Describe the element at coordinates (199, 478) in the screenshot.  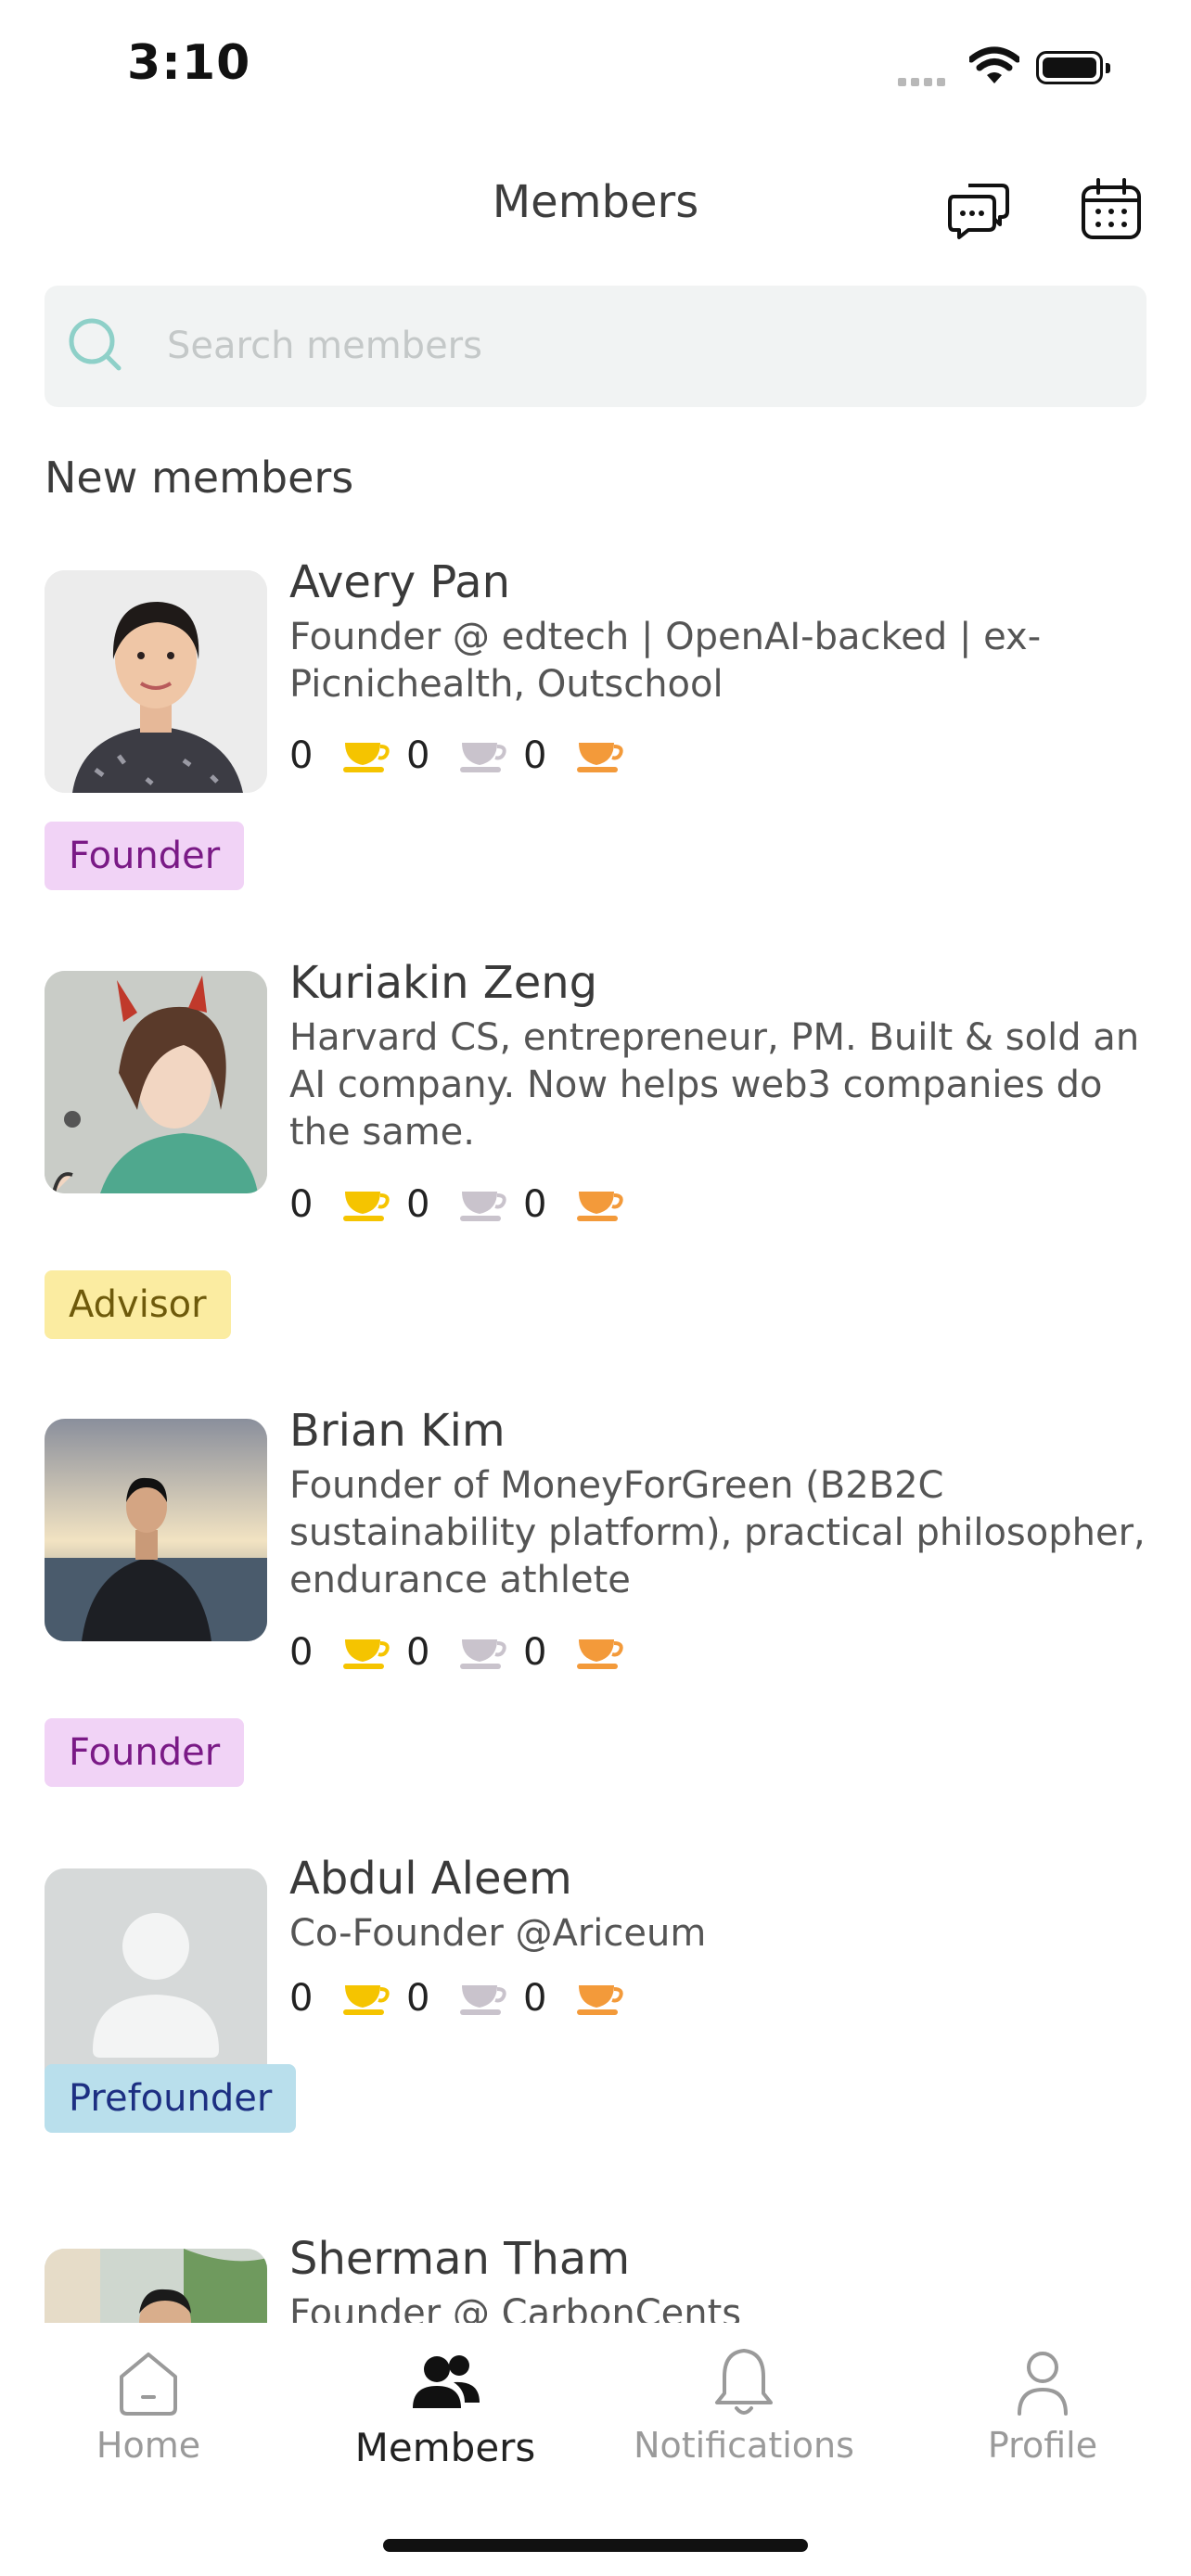
I see `section-title: New members` at that location.